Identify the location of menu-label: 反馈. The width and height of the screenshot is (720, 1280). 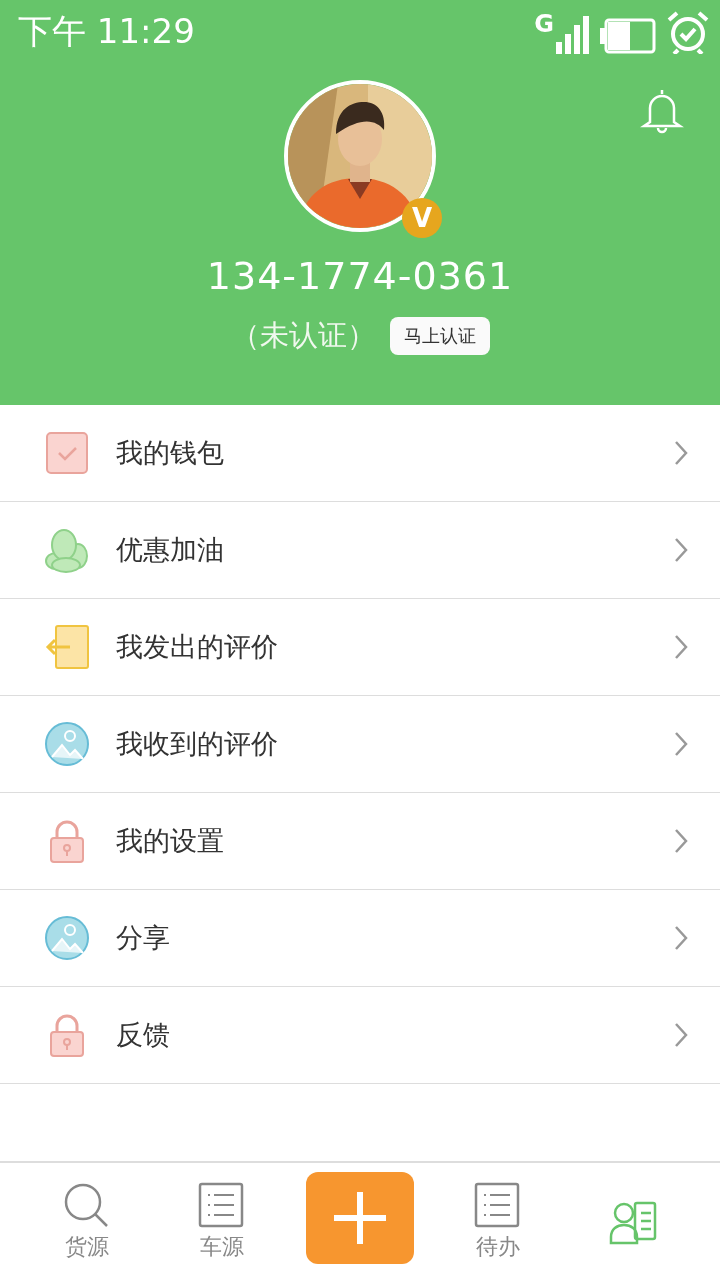
(143, 1035).